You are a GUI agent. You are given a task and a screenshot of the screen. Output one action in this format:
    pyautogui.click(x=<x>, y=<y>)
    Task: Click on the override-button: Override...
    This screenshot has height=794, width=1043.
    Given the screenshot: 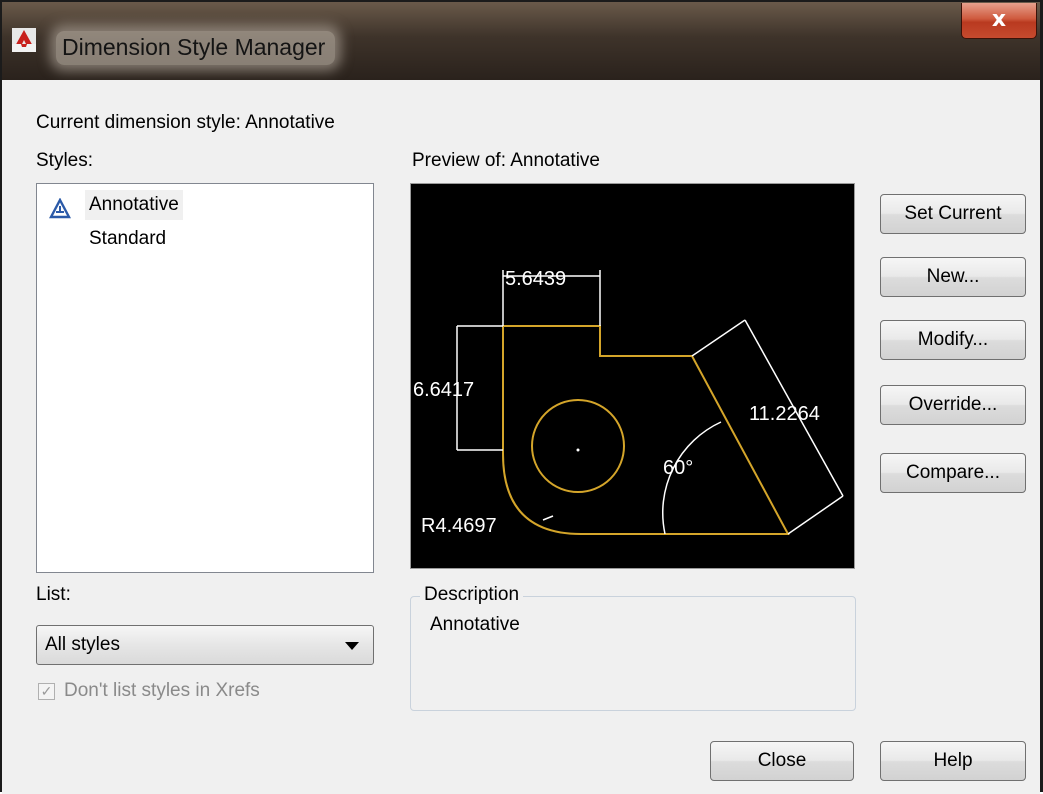 What is the action you would take?
    pyautogui.click(x=953, y=405)
    